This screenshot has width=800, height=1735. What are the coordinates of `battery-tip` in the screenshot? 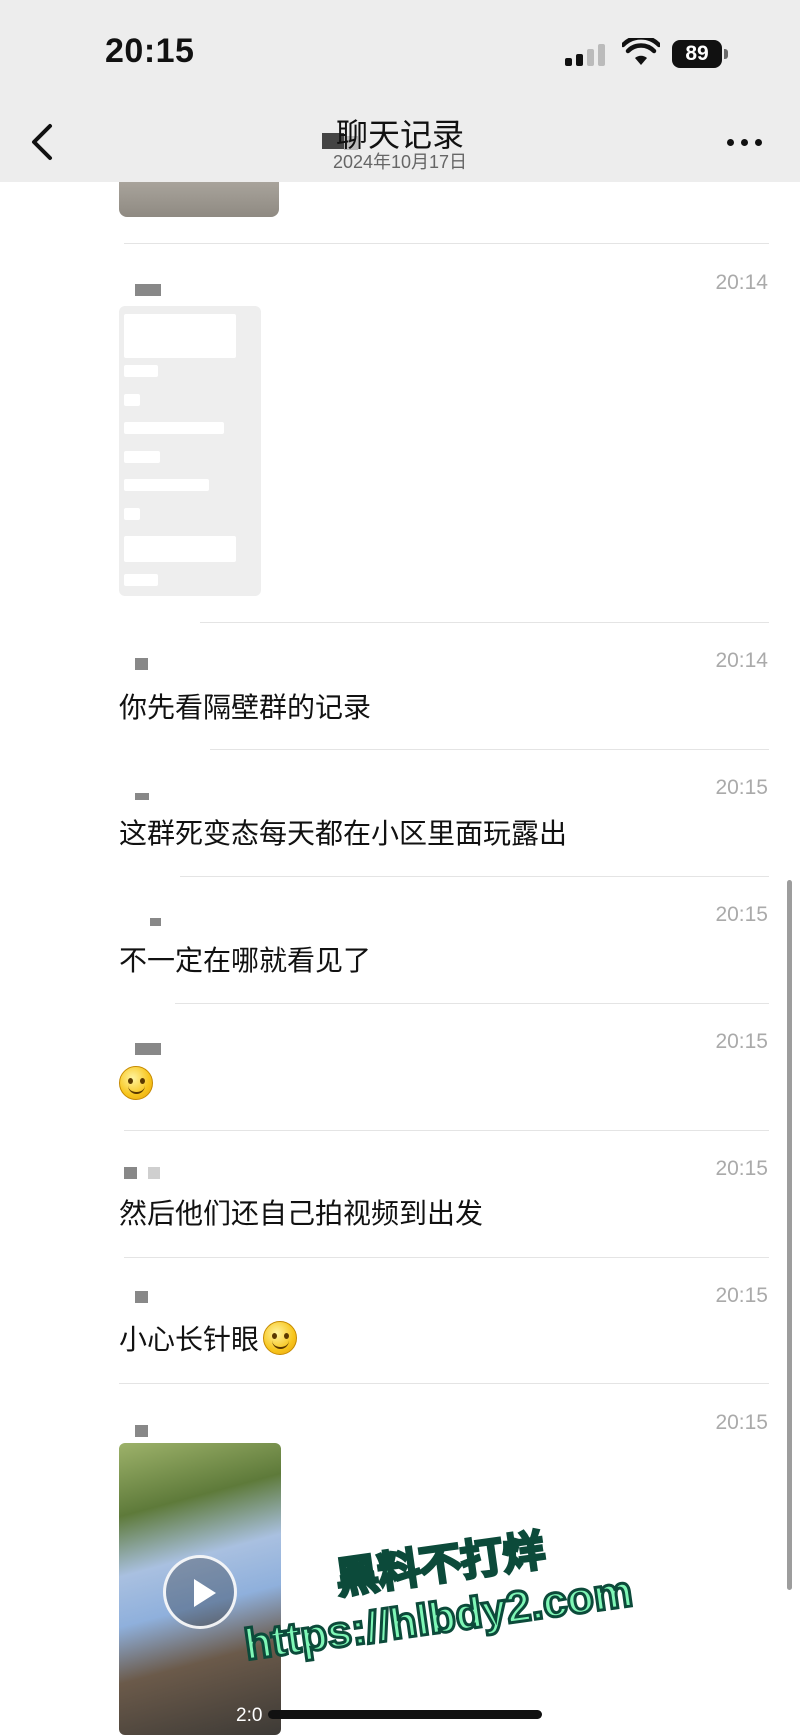 It's located at (726, 54).